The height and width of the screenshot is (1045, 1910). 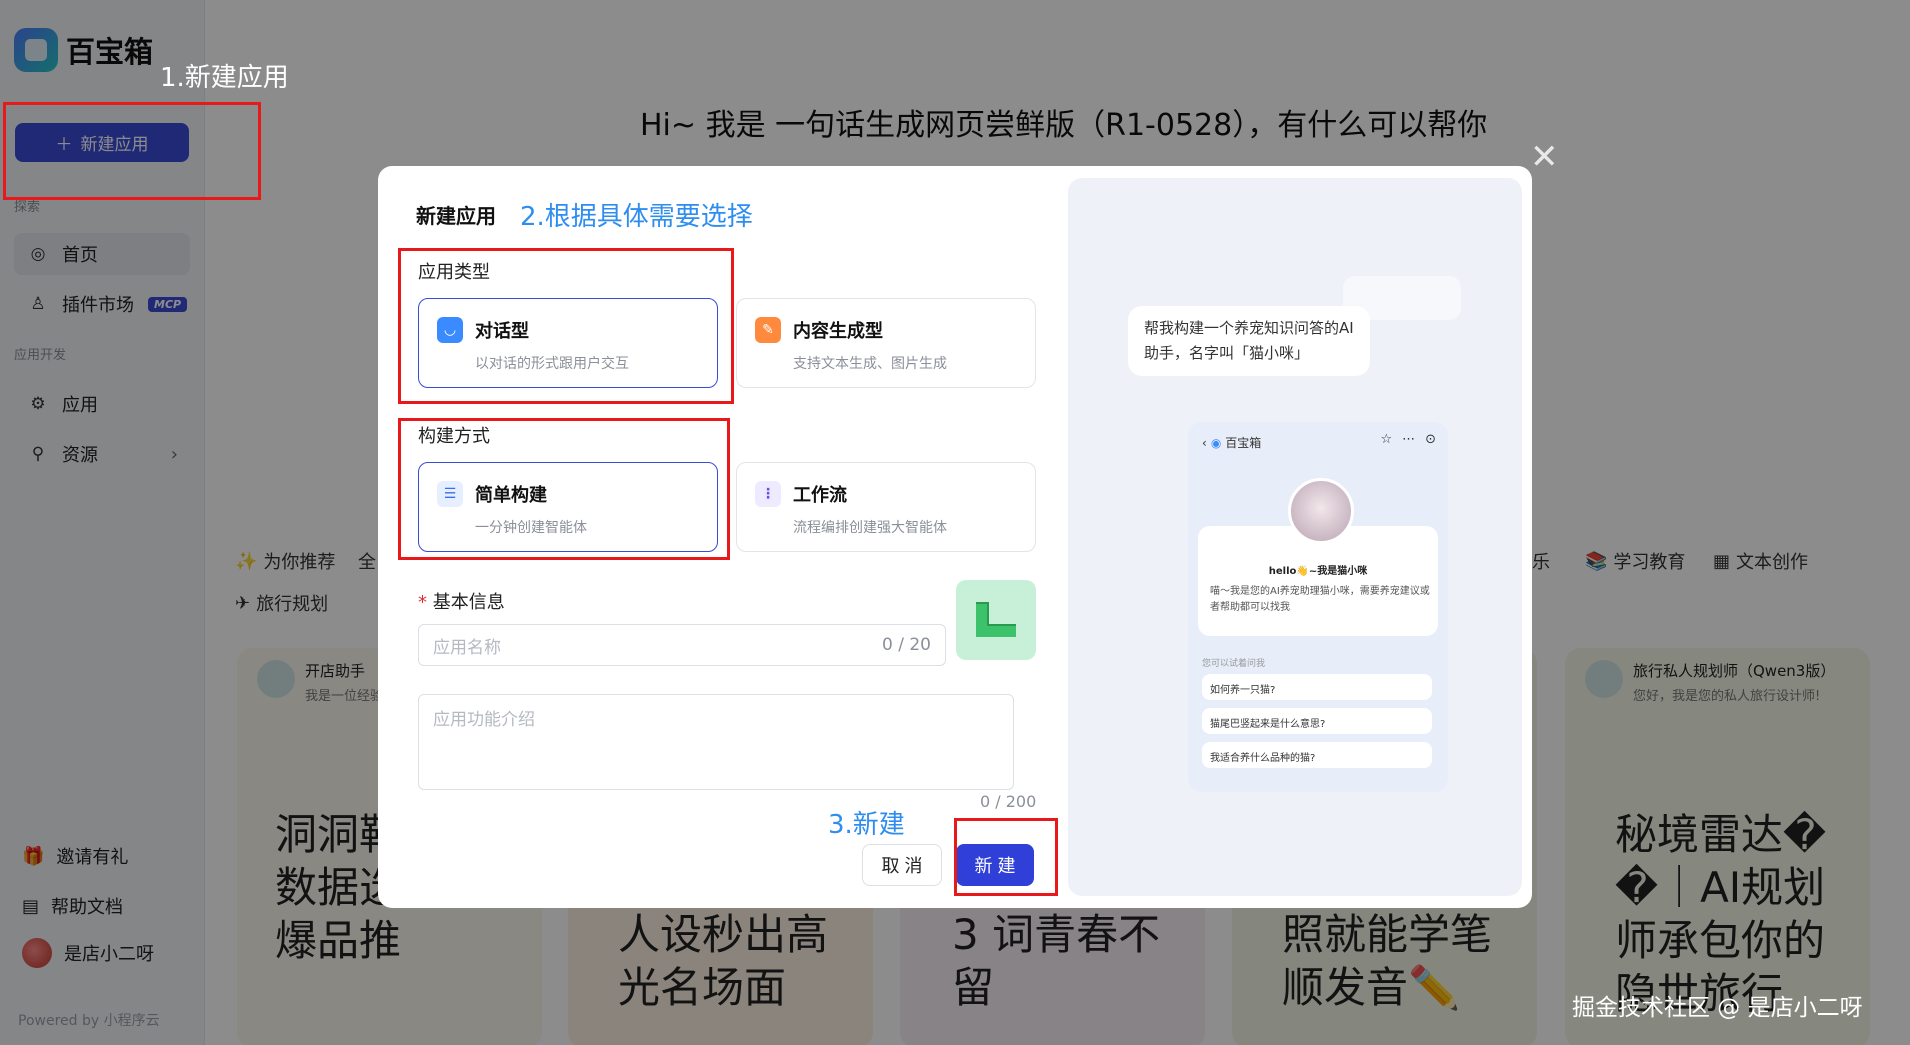 What do you see at coordinates (1317, 721) in the screenshot?
I see `phone-question: 猫尾巴竖起来是什么意思?` at bounding box center [1317, 721].